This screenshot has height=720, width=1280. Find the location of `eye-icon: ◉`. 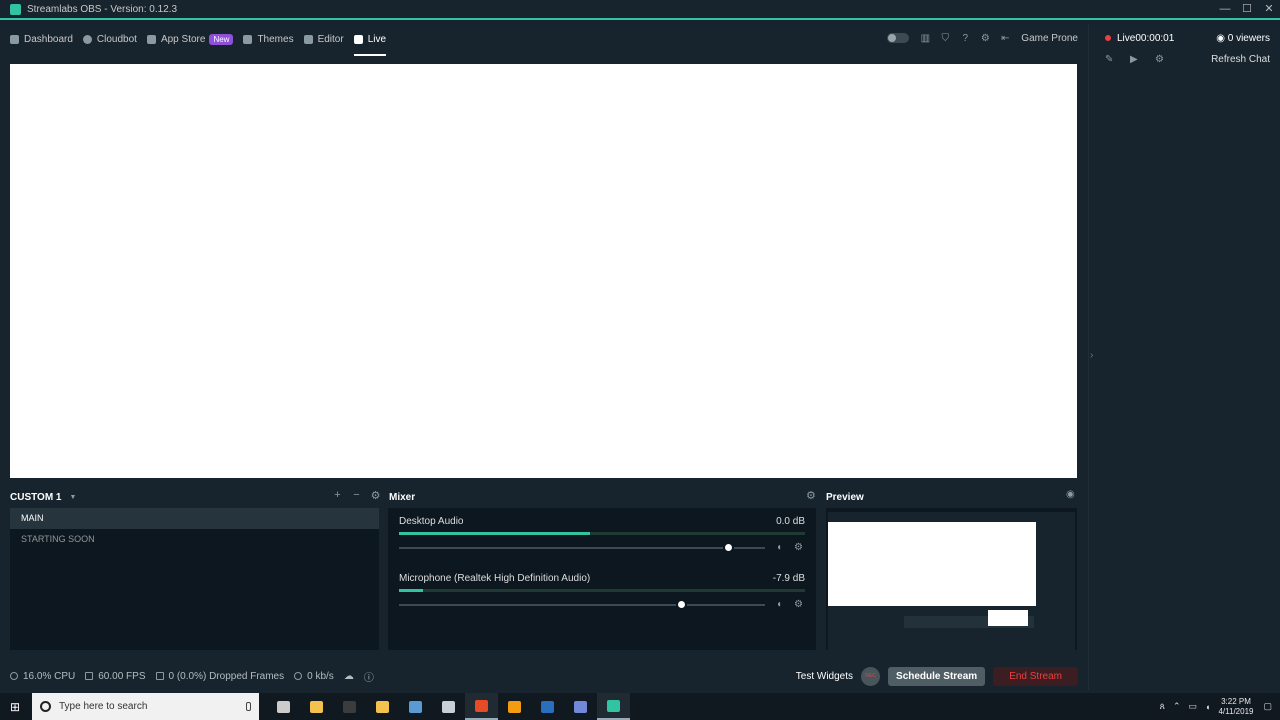

eye-icon: ◉ is located at coordinates (1070, 494).